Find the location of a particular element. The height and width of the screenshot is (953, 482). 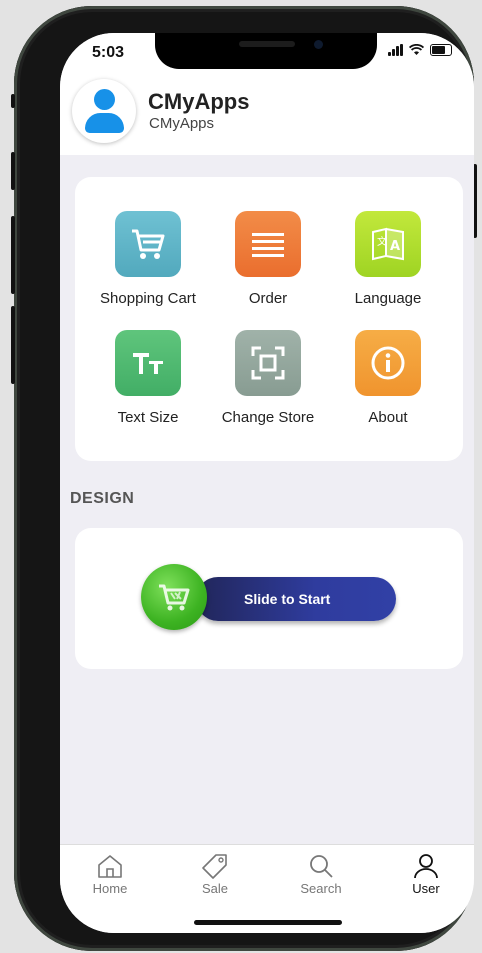

menu-tile: 文 A is located at coordinates (388, 244).